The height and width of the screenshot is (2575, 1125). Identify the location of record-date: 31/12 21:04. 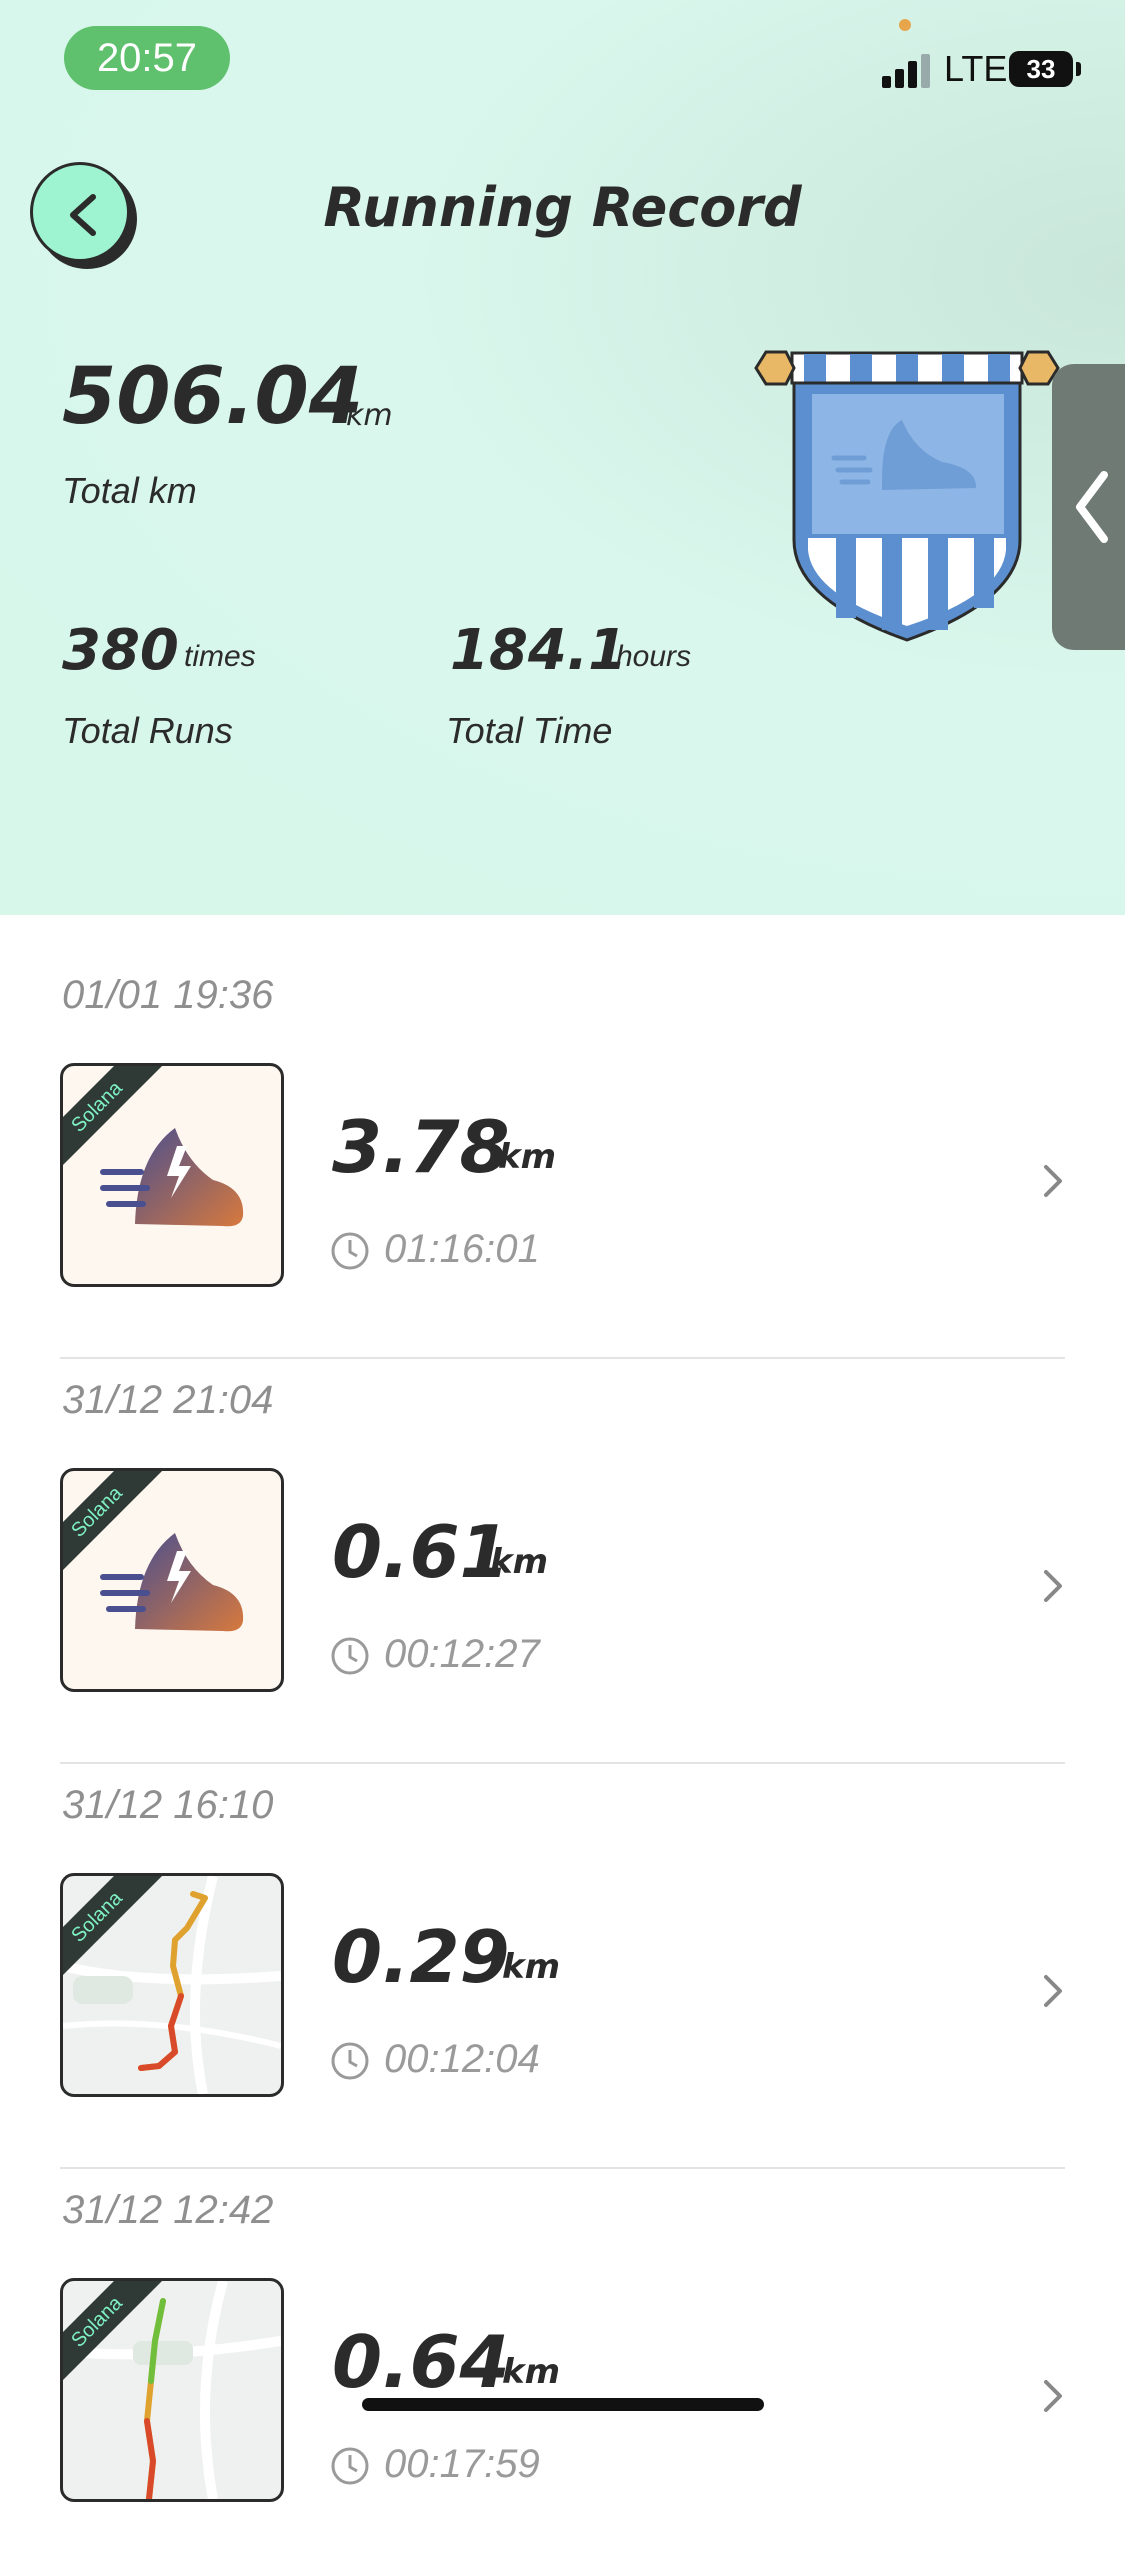
(168, 1400).